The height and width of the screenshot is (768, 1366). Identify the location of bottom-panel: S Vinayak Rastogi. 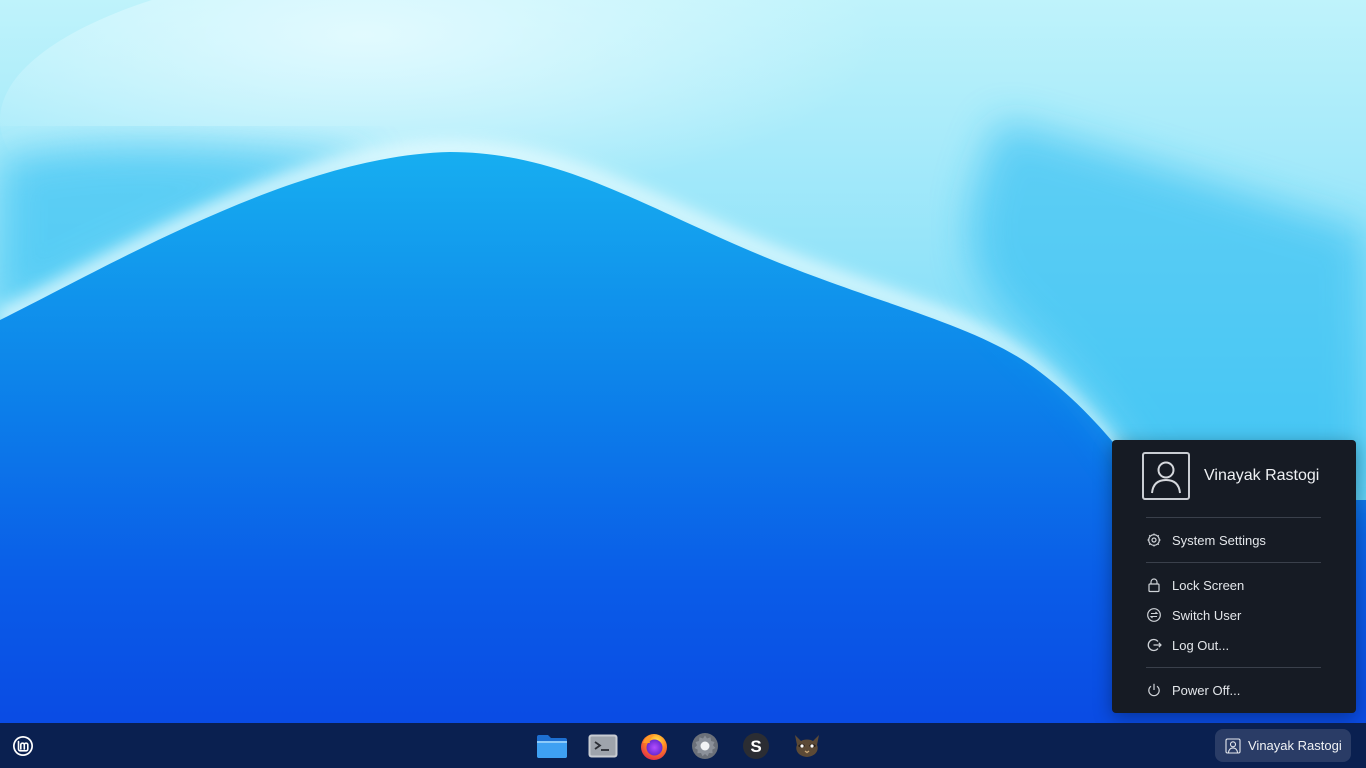
(683, 745).